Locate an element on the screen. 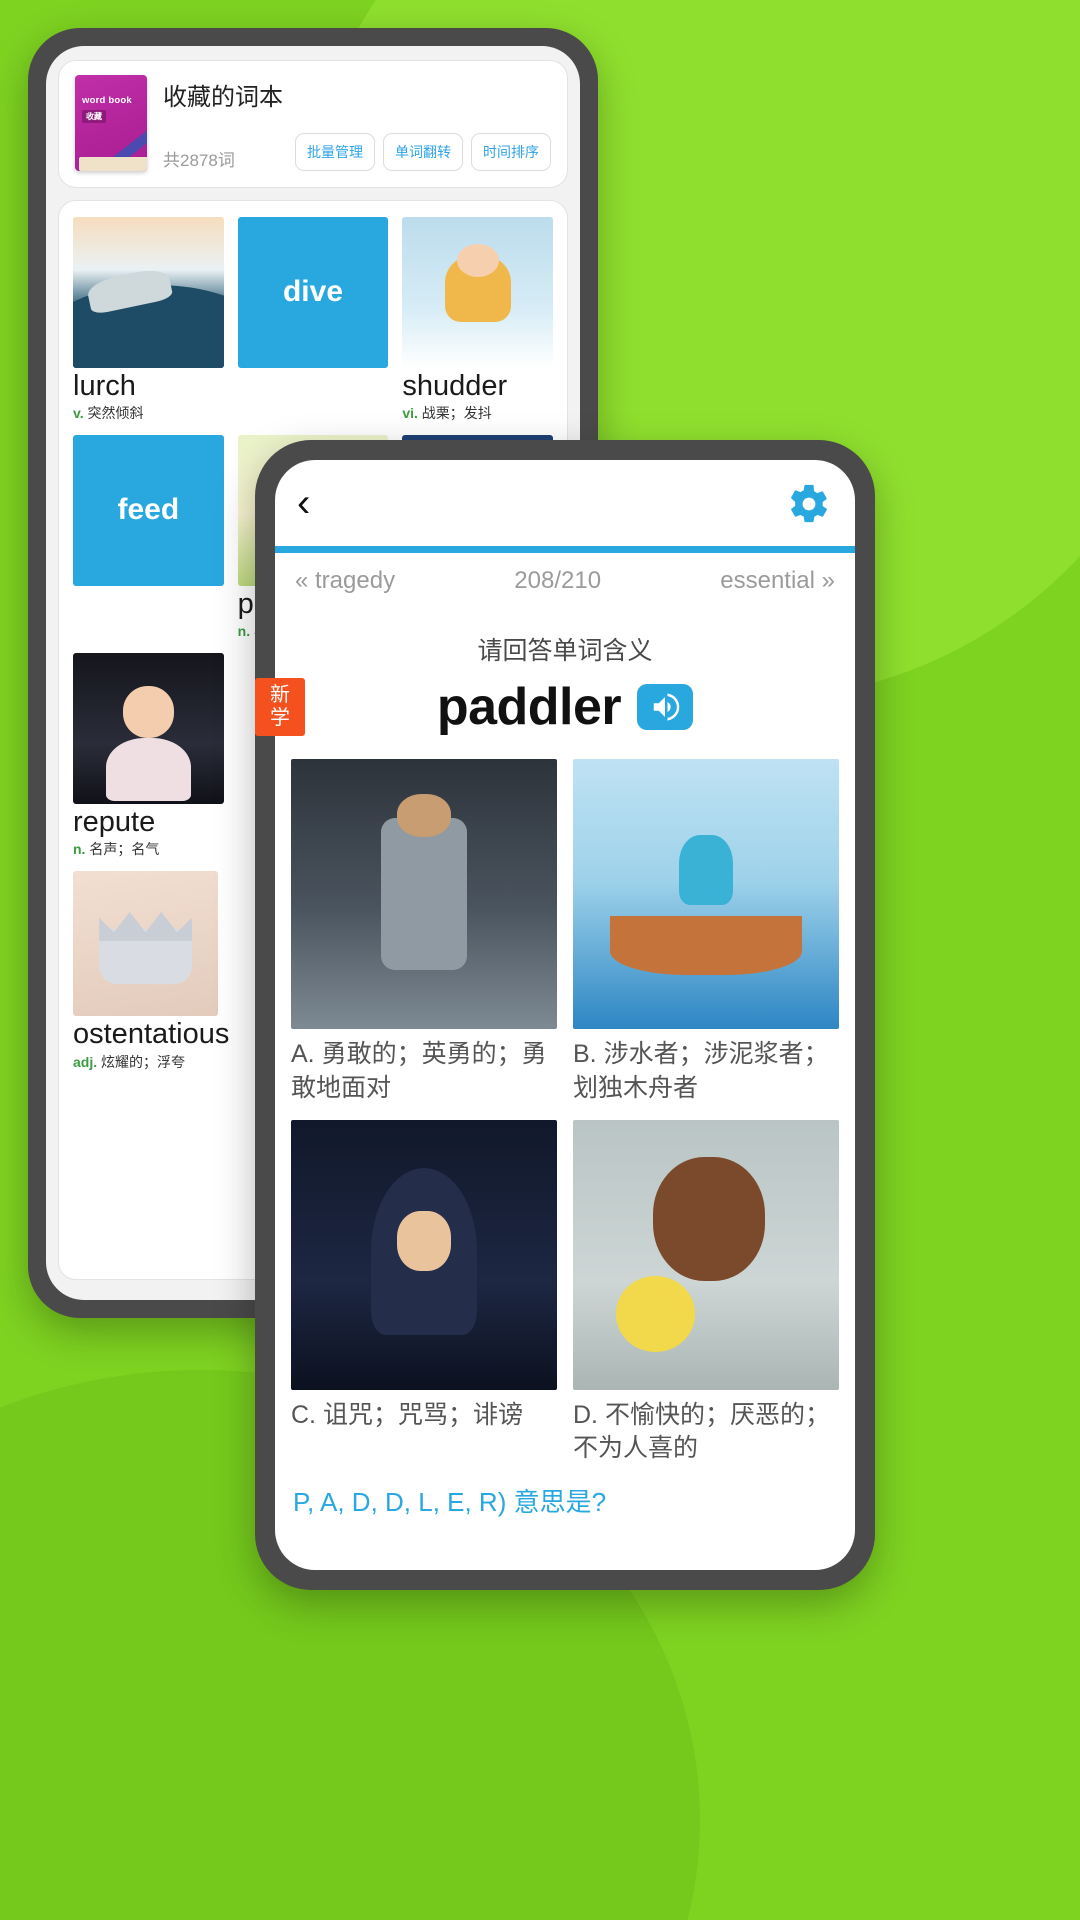 The image size is (1080, 1920). next-word-link: essential » is located at coordinates (777, 581).